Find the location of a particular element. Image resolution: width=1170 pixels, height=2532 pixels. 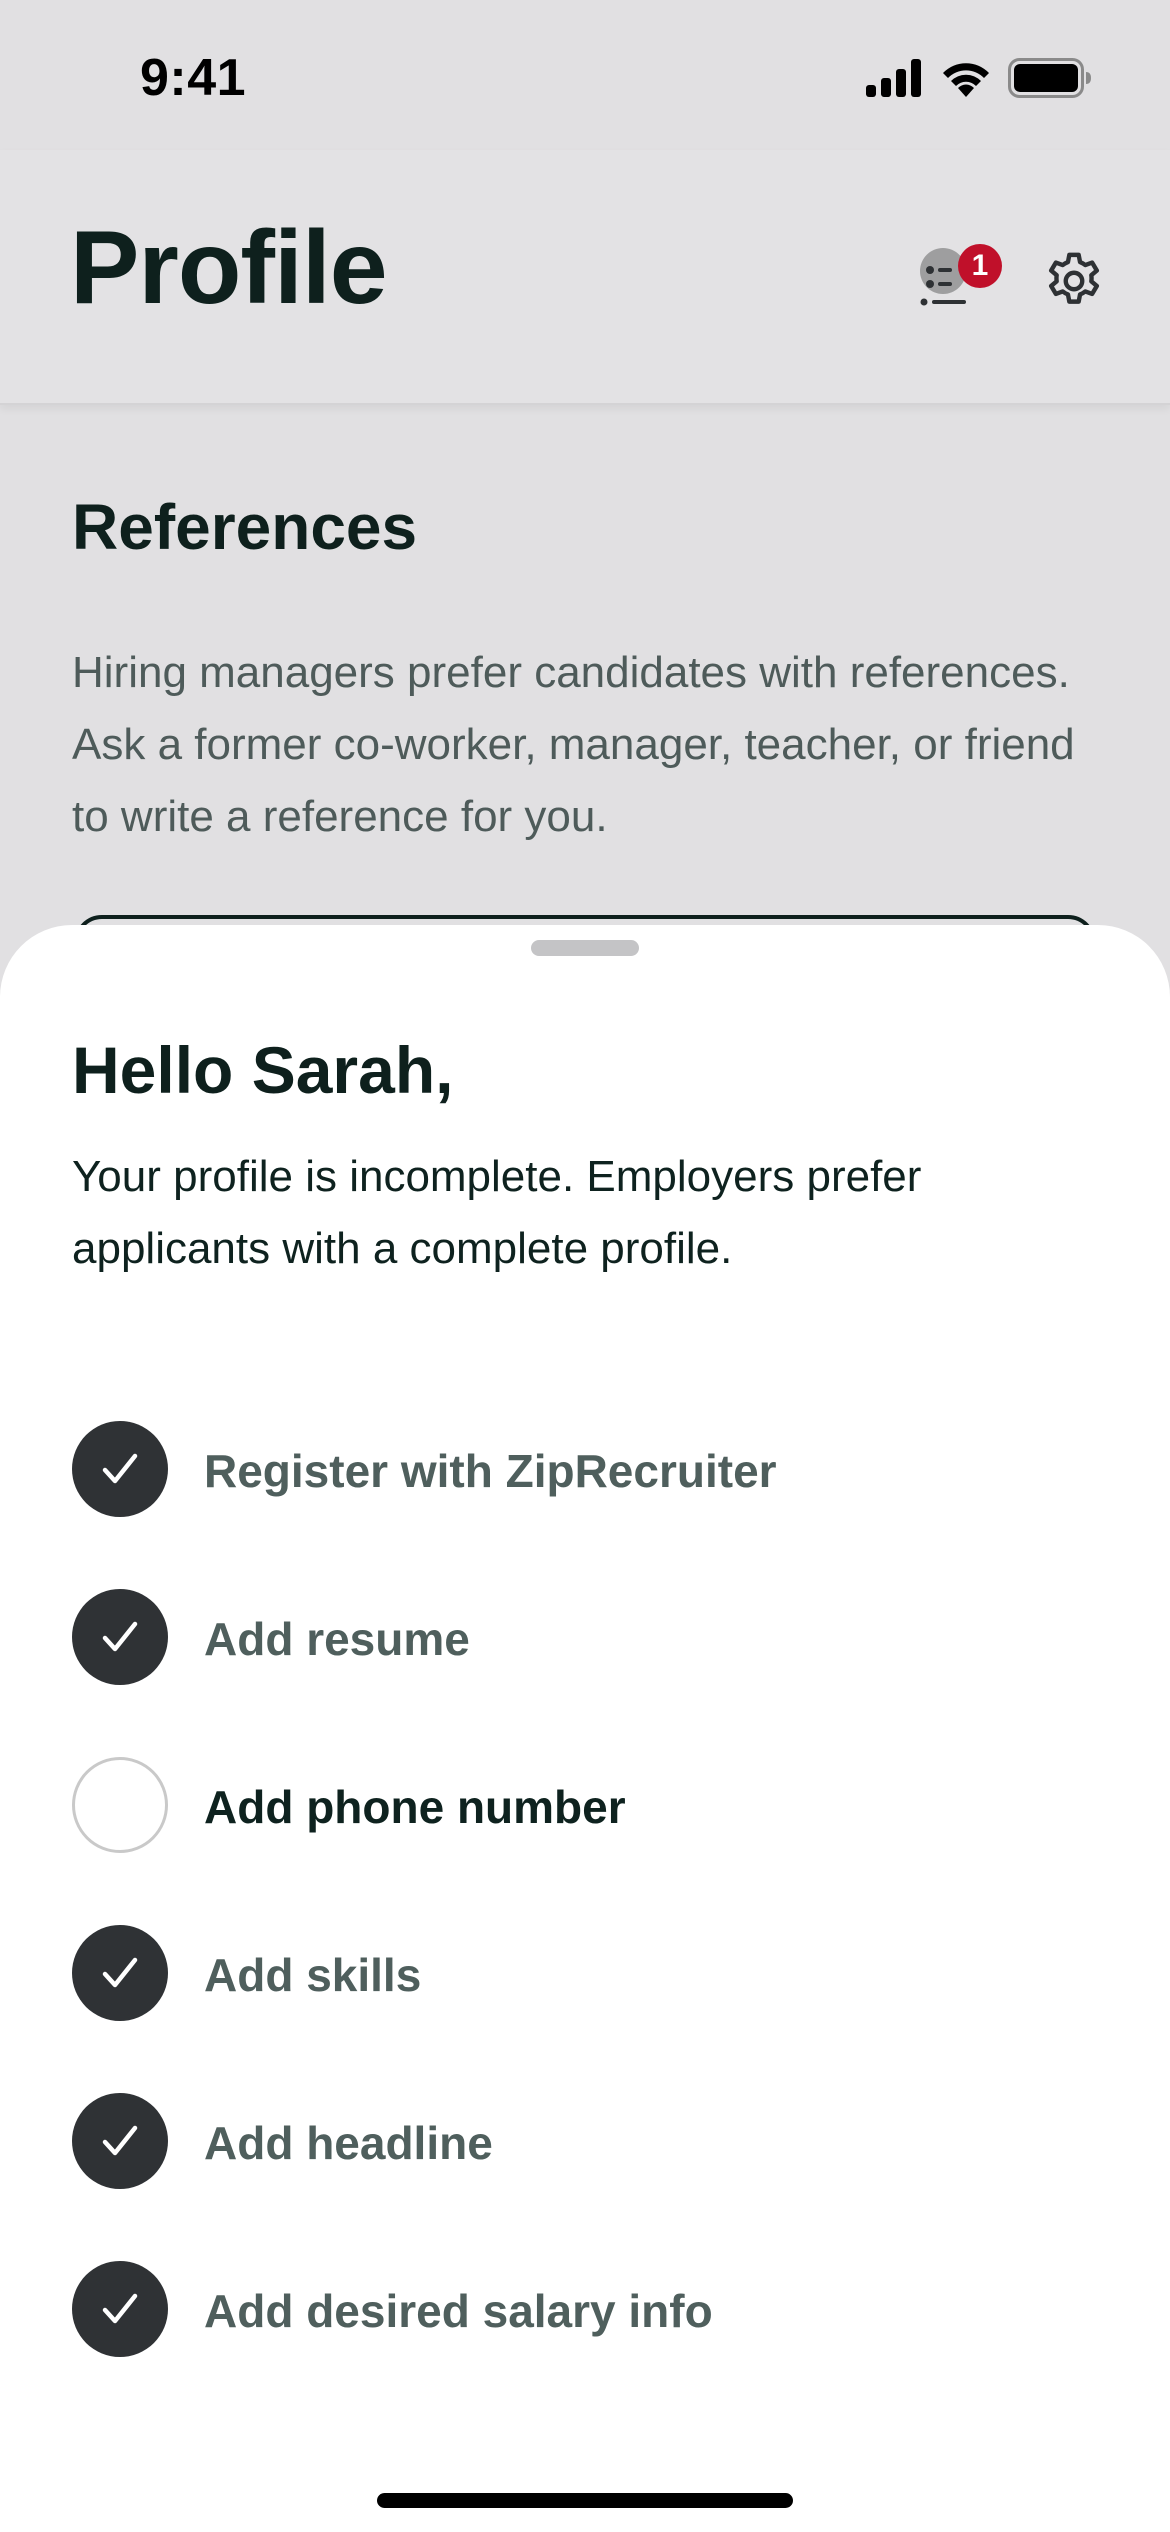

profile-checklist-button: 1 is located at coordinates (944, 270).